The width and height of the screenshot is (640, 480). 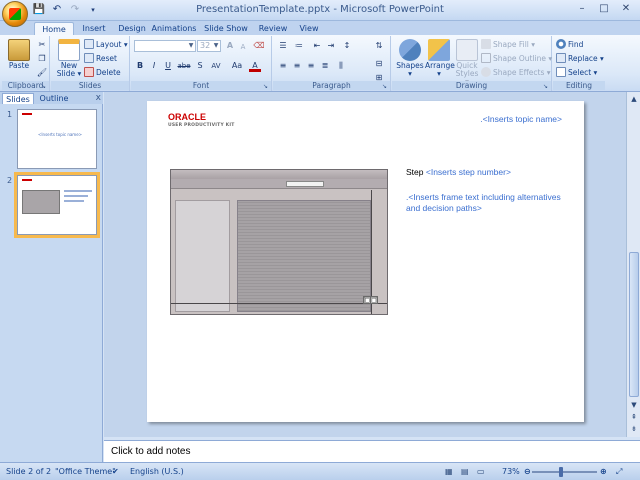 What do you see at coordinates (132, 28) in the screenshot?
I see `tab-design: Design` at bounding box center [132, 28].